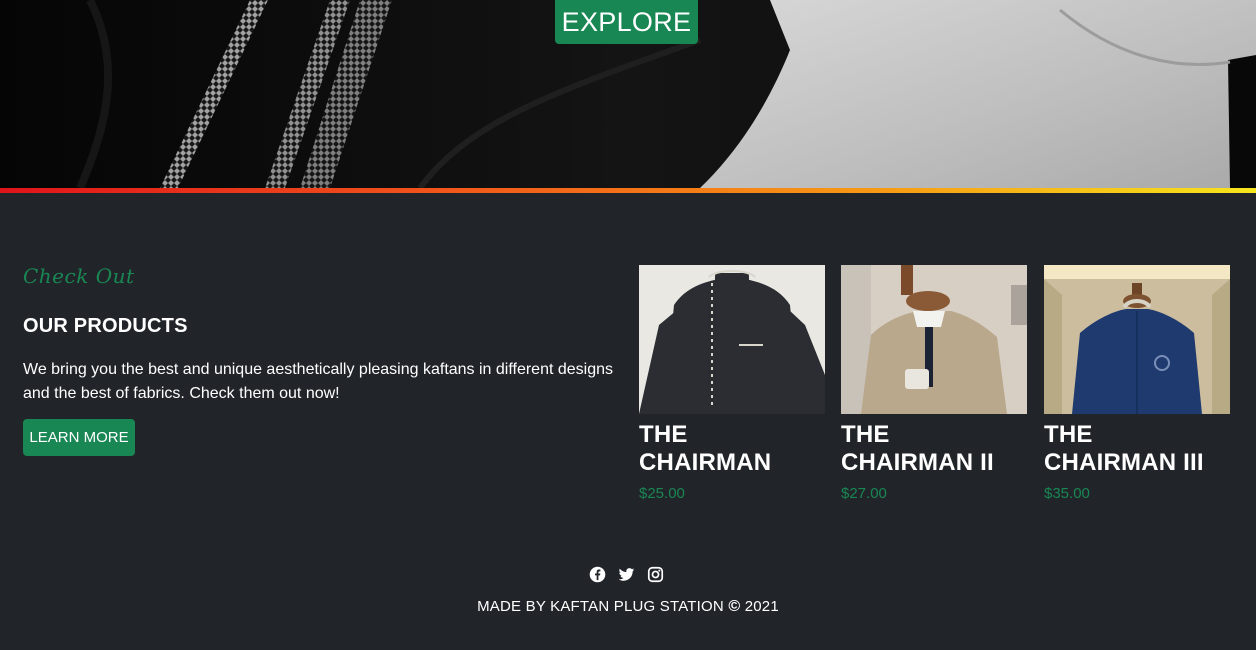 Image resolution: width=1256 pixels, height=650 pixels. What do you see at coordinates (734, 606) in the screenshot?
I see `copyright-icon: ©` at bounding box center [734, 606].